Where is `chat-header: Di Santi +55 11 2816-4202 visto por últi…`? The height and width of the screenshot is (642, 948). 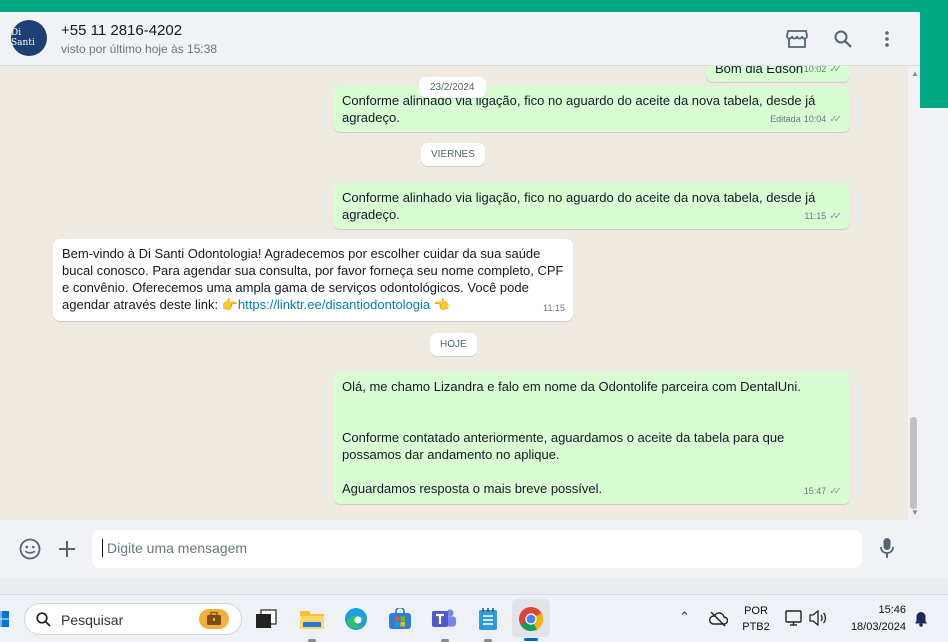
chat-header: Di Santi +55 11 2816-4202 visto por últi… is located at coordinates (460, 39).